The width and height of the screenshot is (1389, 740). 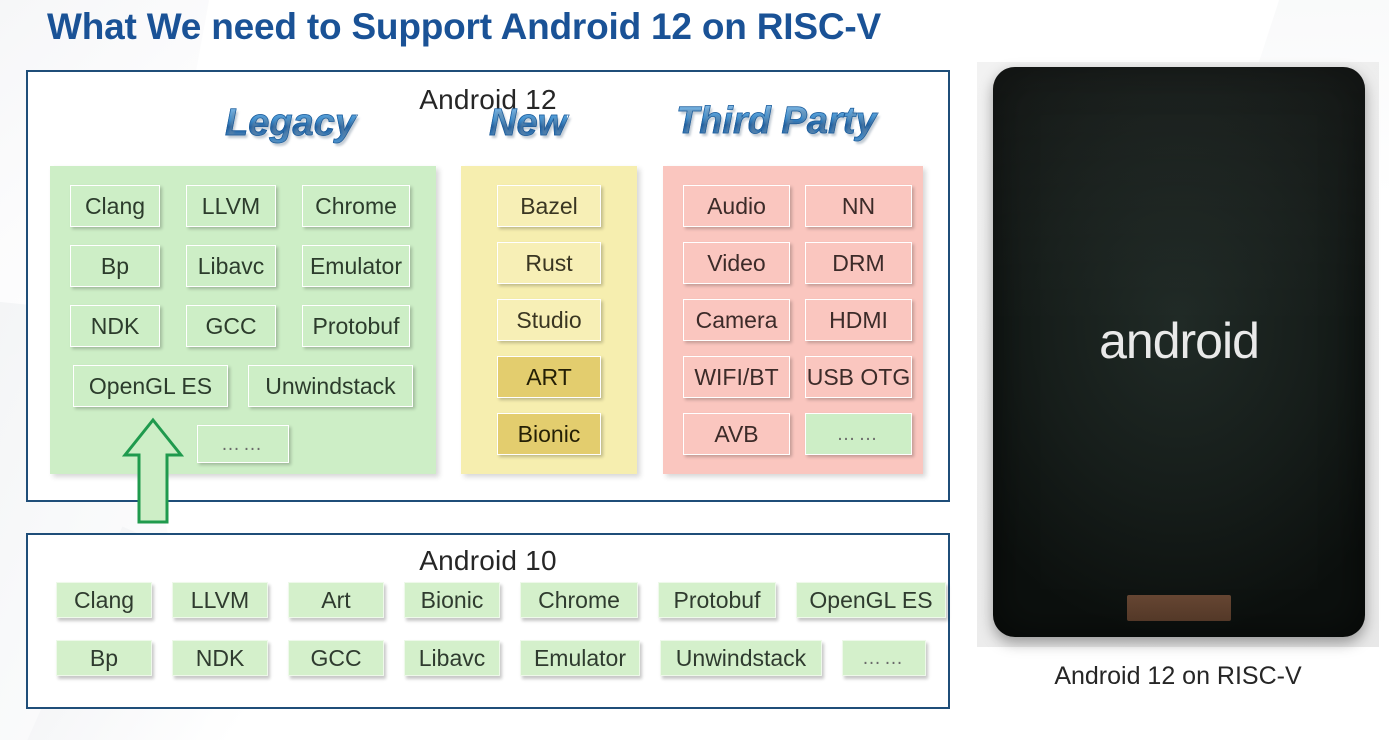 What do you see at coordinates (528, 123) in the screenshot?
I see `column-heading-new: New` at bounding box center [528, 123].